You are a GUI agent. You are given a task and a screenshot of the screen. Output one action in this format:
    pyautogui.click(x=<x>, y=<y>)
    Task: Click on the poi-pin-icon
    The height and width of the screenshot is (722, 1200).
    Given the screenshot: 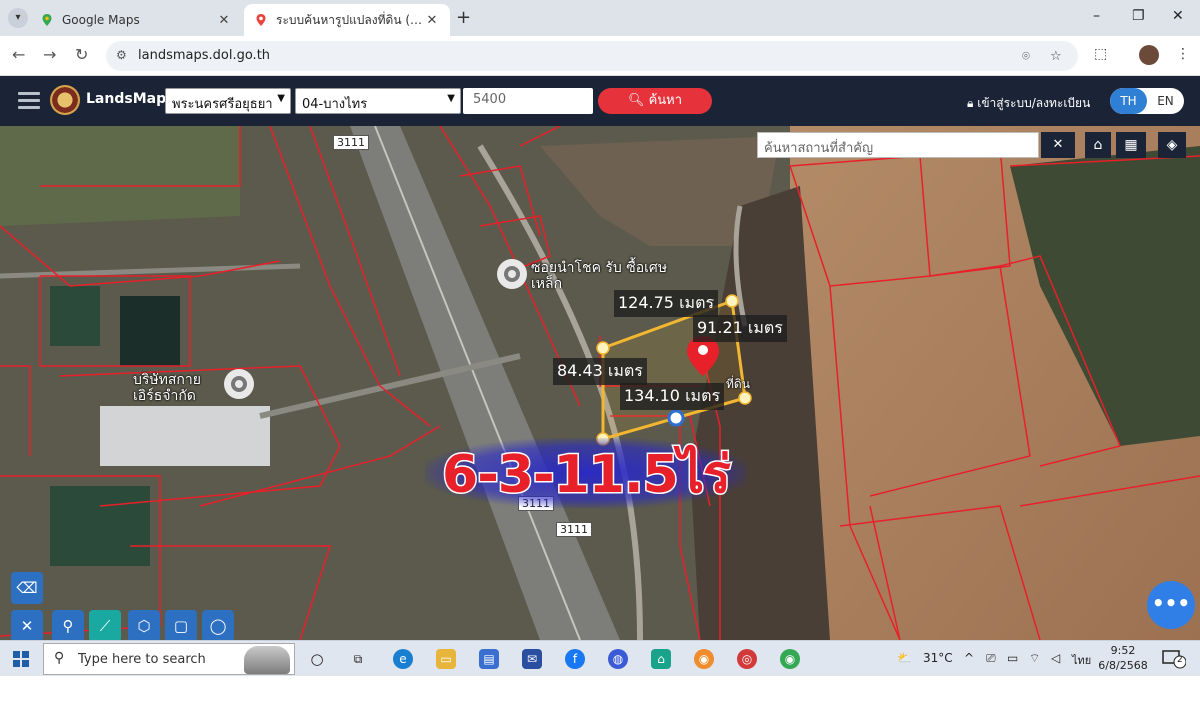 What is the action you would take?
    pyautogui.click(x=512, y=274)
    